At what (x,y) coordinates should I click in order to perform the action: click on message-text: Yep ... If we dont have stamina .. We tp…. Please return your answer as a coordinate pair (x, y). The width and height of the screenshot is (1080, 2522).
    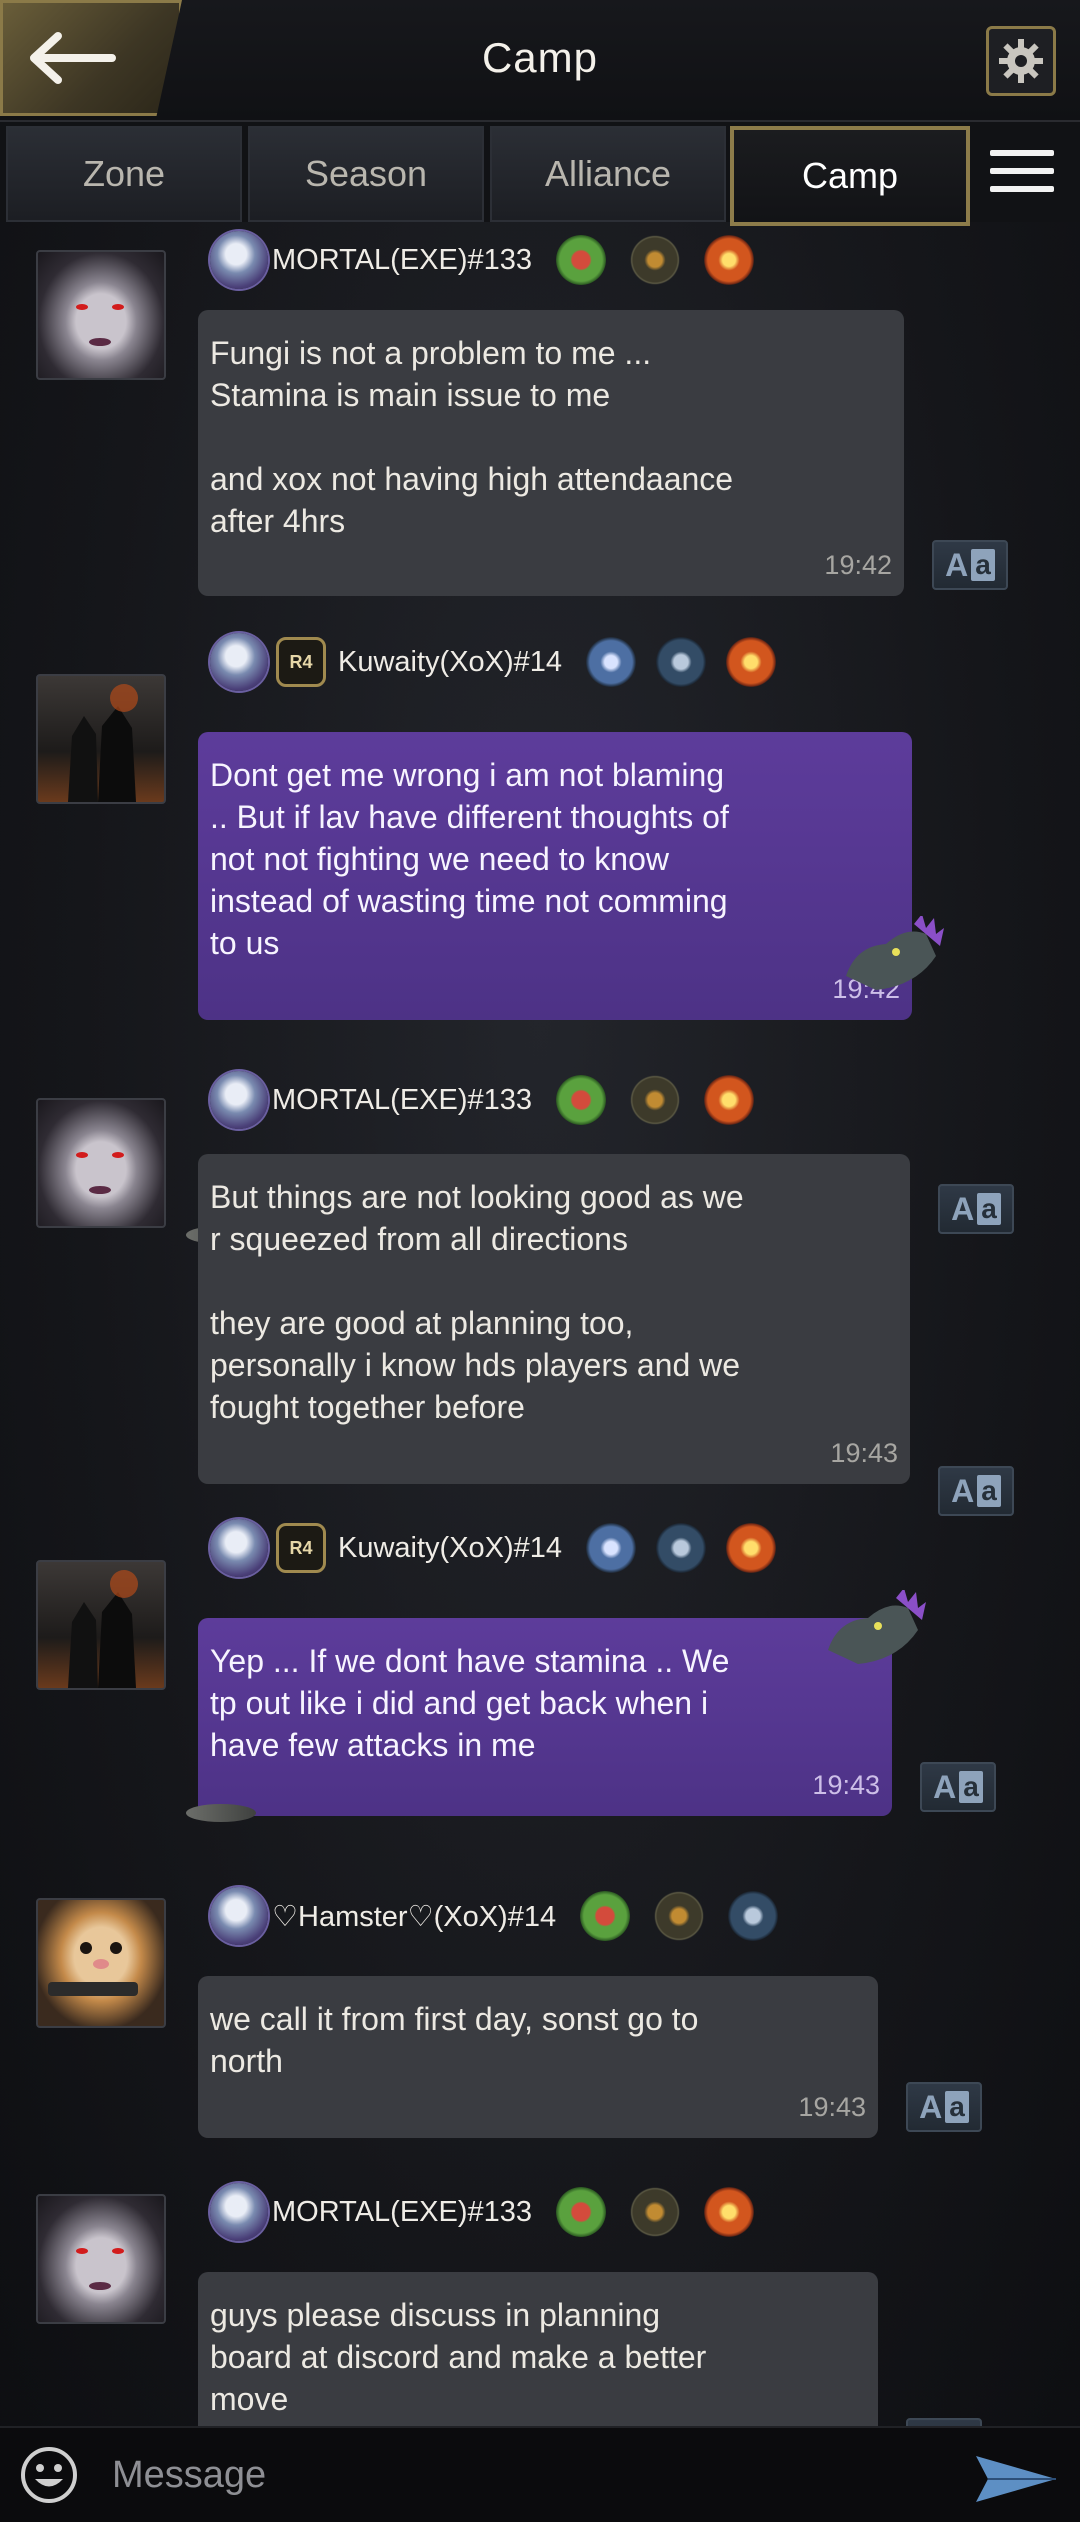
    Looking at the image, I should click on (470, 1703).